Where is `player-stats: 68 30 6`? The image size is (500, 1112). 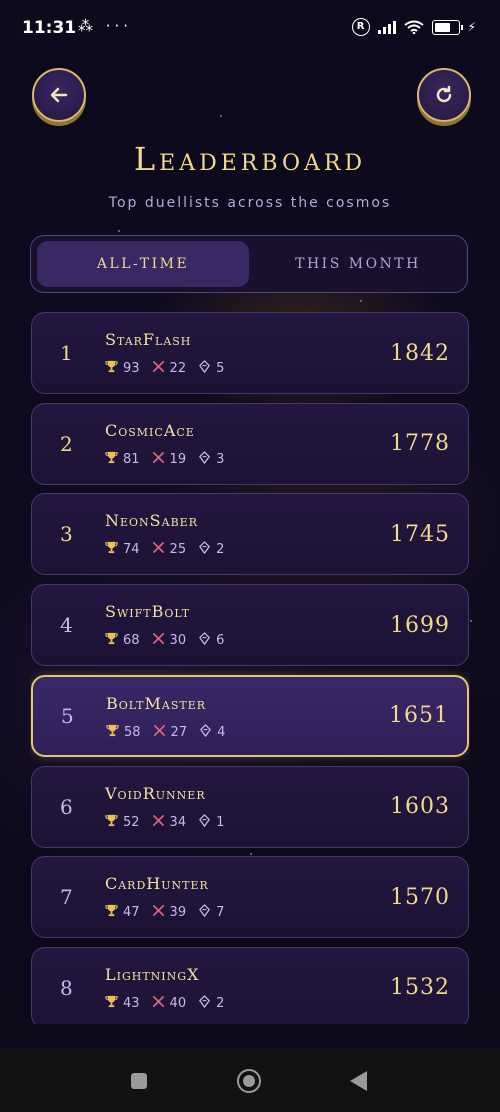 player-stats: 68 30 6 is located at coordinates (164, 640).